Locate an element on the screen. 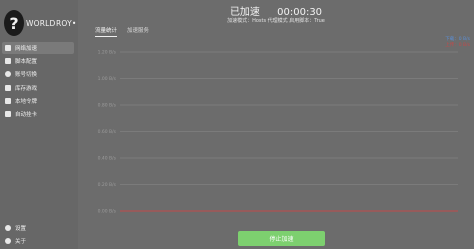  sidebar-item-network: 网络加速 is located at coordinates (38, 48).